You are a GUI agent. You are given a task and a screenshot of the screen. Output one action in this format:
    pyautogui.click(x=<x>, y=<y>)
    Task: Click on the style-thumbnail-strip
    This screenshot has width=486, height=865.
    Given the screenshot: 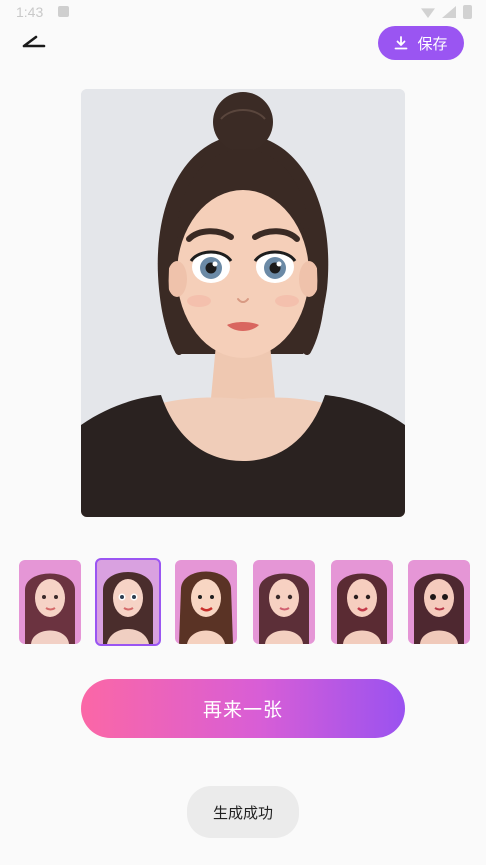 What is the action you would take?
    pyautogui.click(x=243, y=602)
    